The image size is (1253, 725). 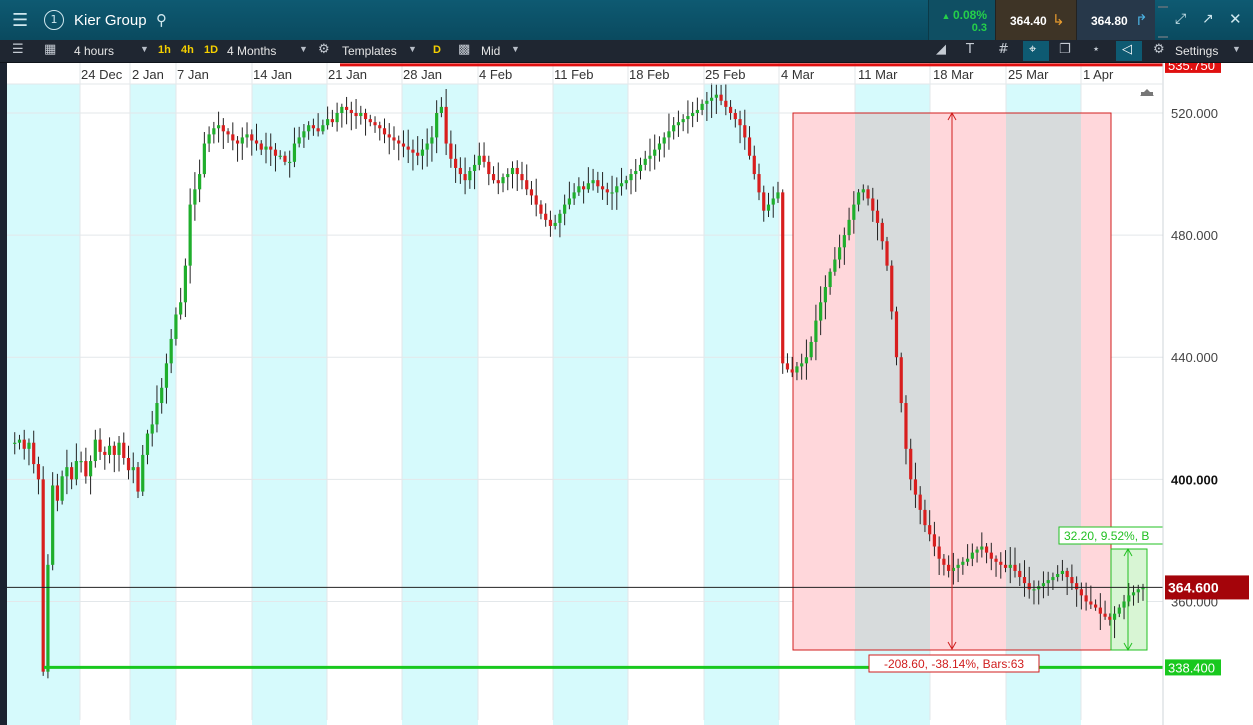 I want to click on d-button: D, so click(x=437, y=50).